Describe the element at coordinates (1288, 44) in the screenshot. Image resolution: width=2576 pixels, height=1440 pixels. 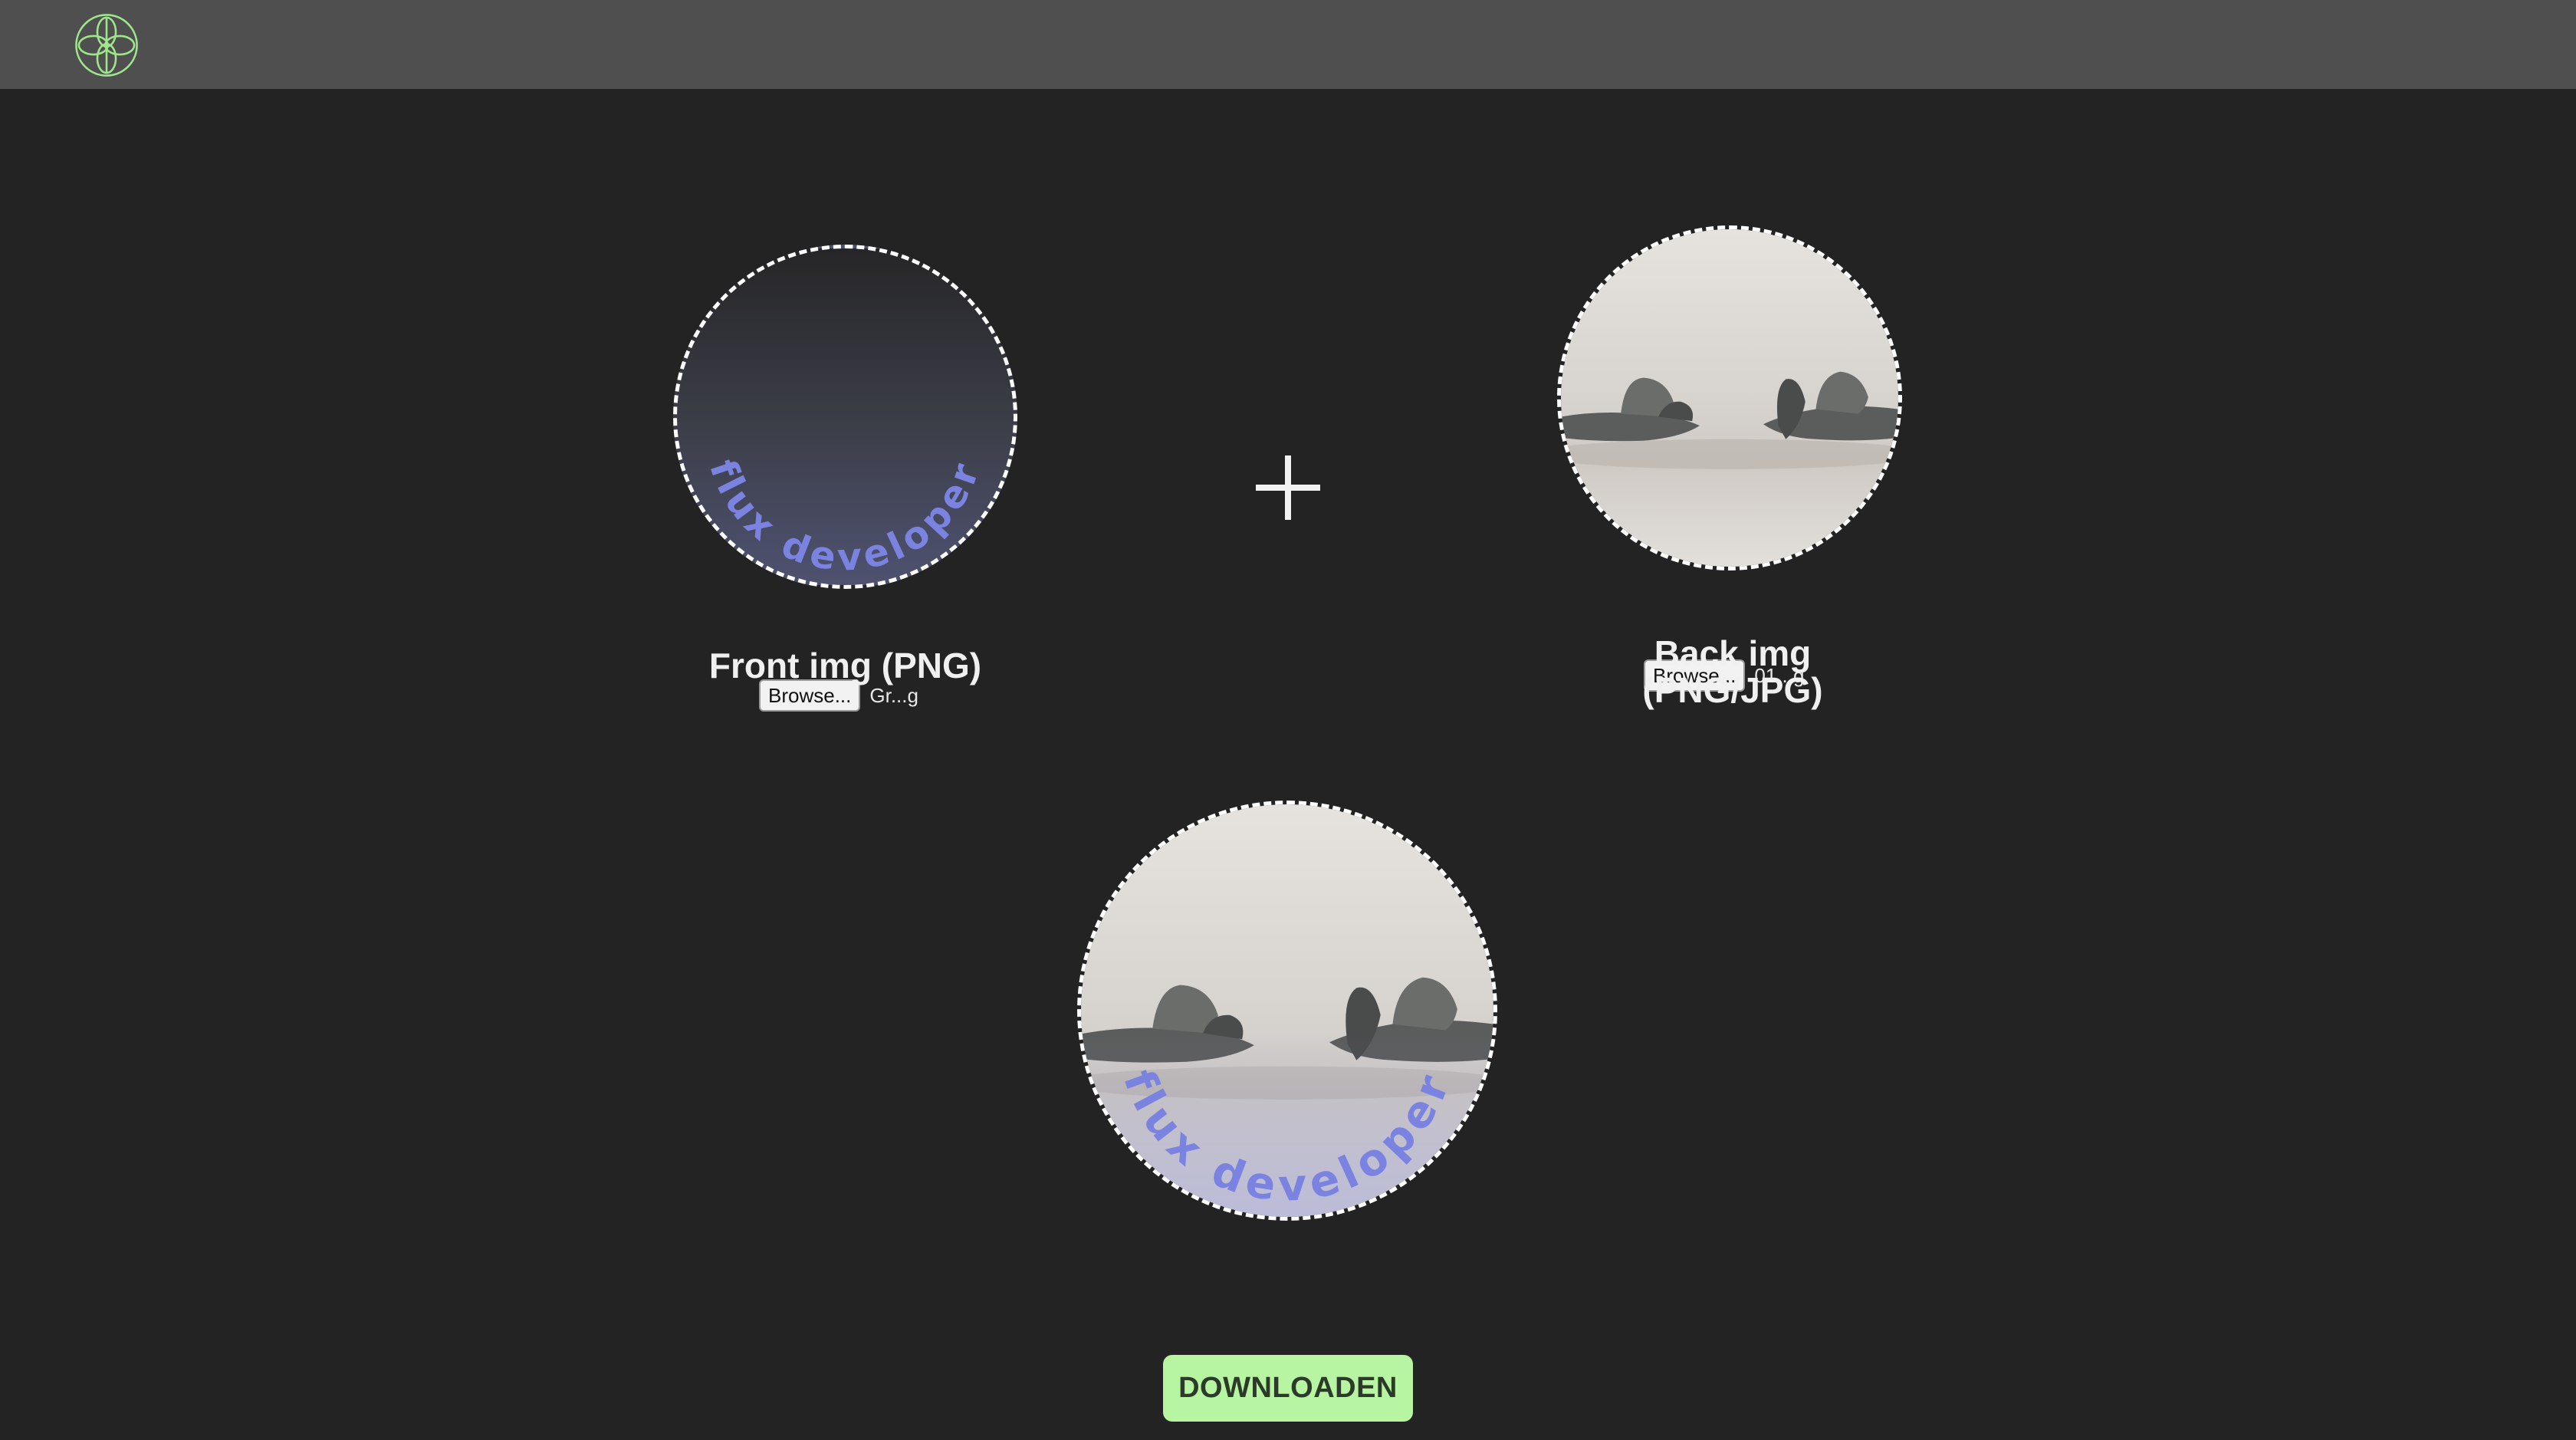
I see `top-bar` at that location.